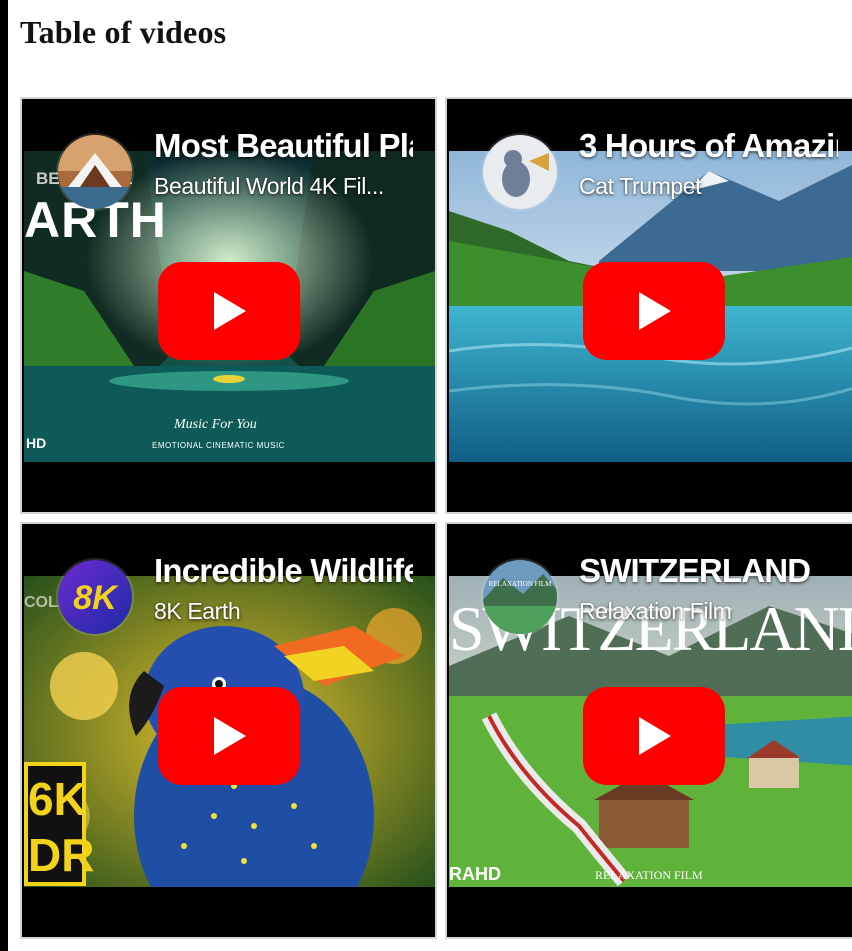 This screenshot has height=951, width=852. What do you see at coordinates (123, 32) in the screenshot?
I see `page-title: Table of videos` at bounding box center [123, 32].